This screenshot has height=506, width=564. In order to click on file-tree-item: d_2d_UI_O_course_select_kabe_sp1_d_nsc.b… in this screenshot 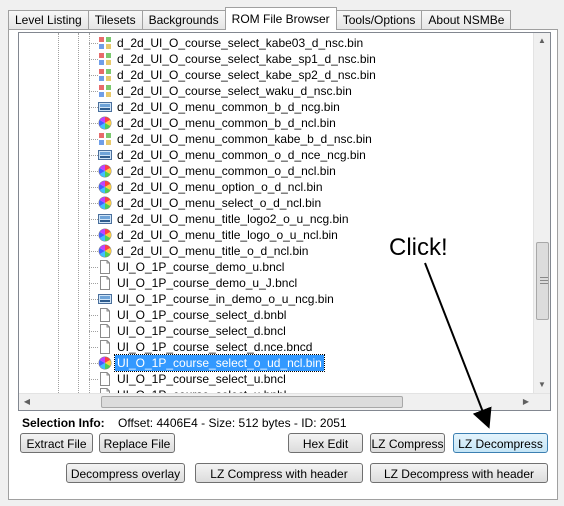, I will do `click(276, 59)`.